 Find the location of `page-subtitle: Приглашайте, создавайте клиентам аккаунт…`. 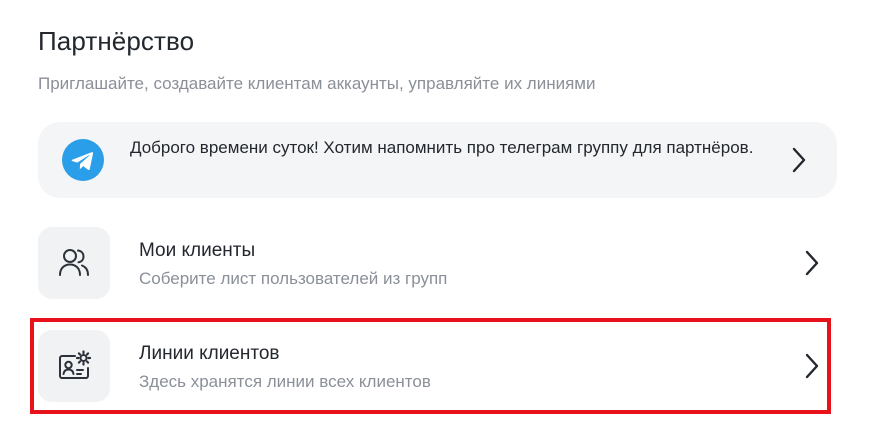

page-subtitle: Приглашайте, создавайте клиентам аккаунт… is located at coordinates (317, 83).